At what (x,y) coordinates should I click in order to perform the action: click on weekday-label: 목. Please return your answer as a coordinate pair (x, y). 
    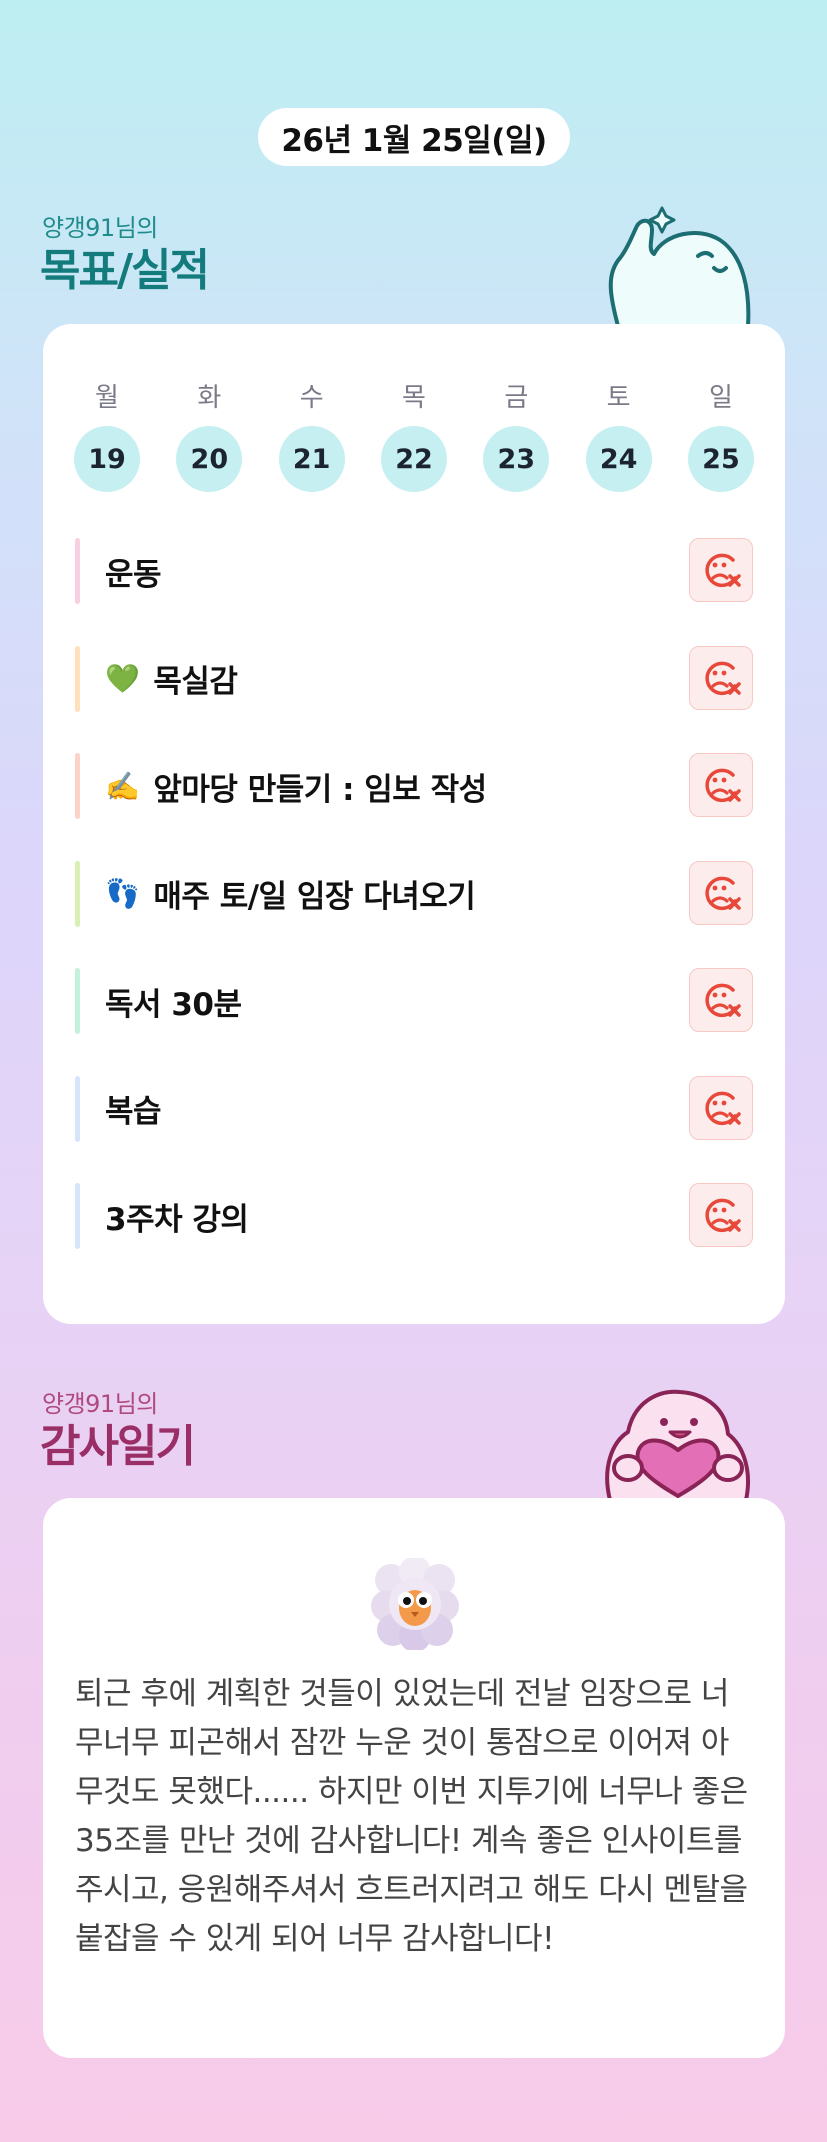
    Looking at the image, I should click on (414, 398).